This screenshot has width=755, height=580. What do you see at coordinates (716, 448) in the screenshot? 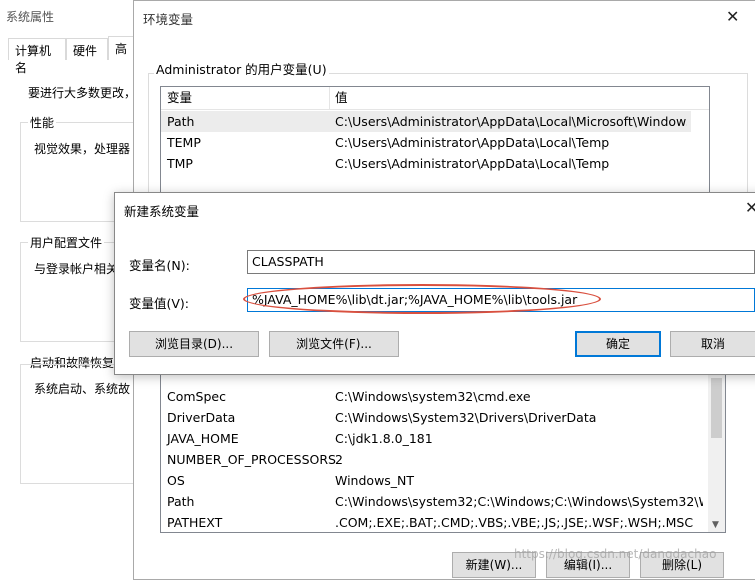
I see `system-list-scrollbar: ▼` at bounding box center [716, 448].